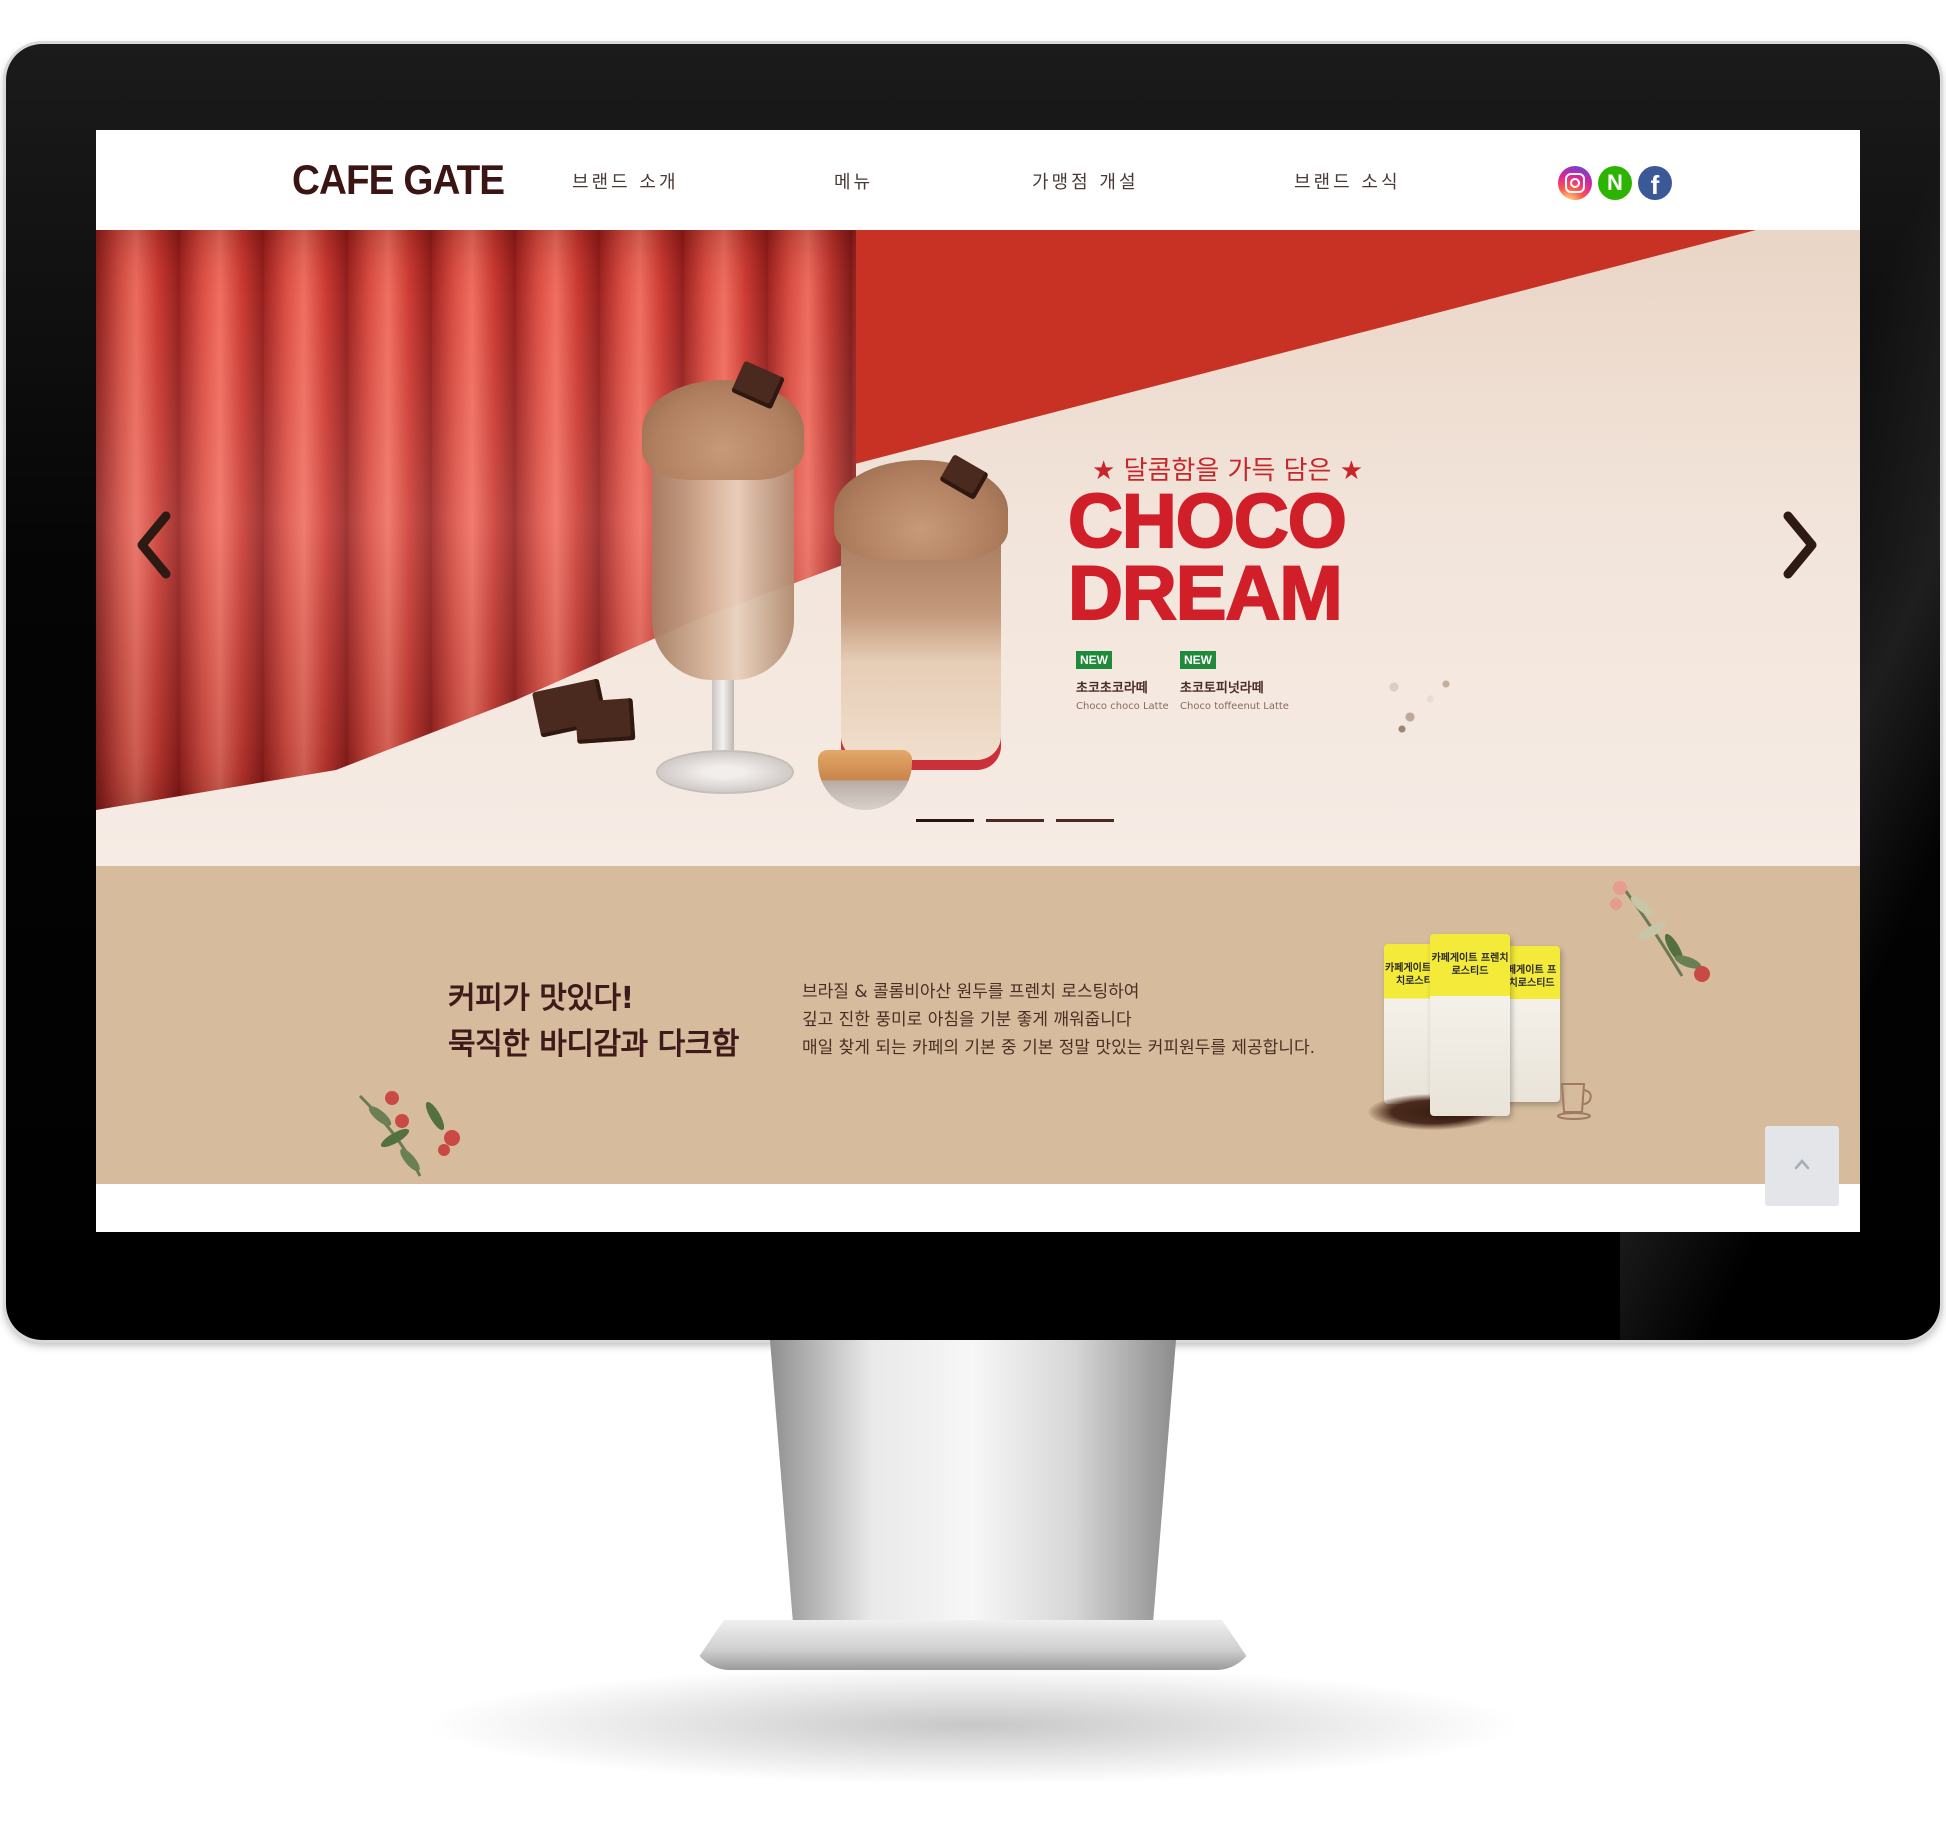 The width and height of the screenshot is (1946, 1845). What do you see at coordinates (1222, 688) in the screenshot?
I see `product-name-ko: 초코토피넛라떼` at bounding box center [1222, 688].